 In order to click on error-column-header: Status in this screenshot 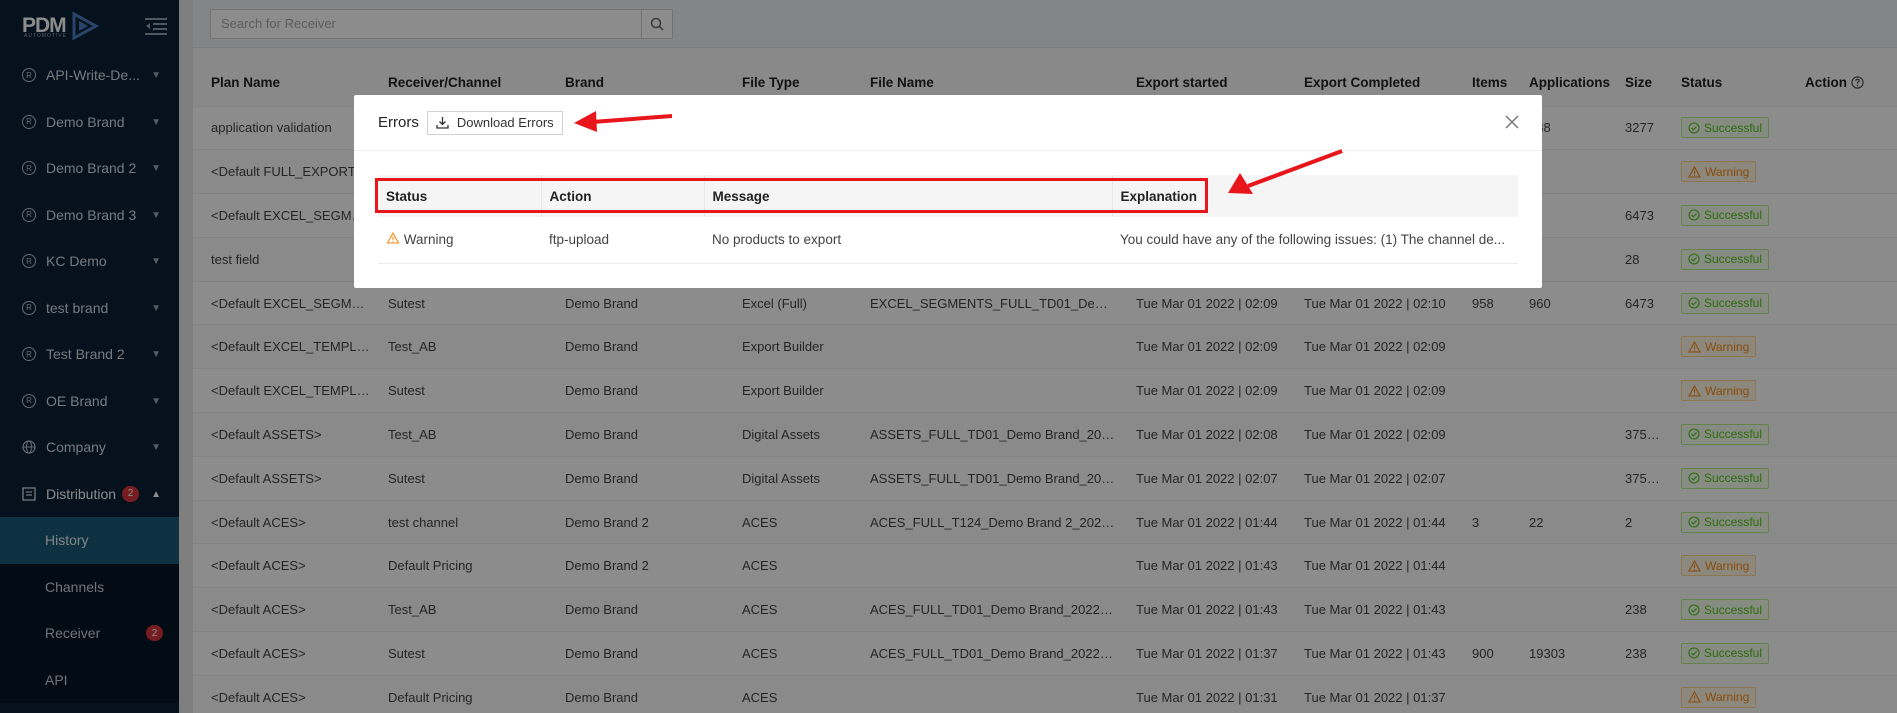, I will do `click(460, 196)`.